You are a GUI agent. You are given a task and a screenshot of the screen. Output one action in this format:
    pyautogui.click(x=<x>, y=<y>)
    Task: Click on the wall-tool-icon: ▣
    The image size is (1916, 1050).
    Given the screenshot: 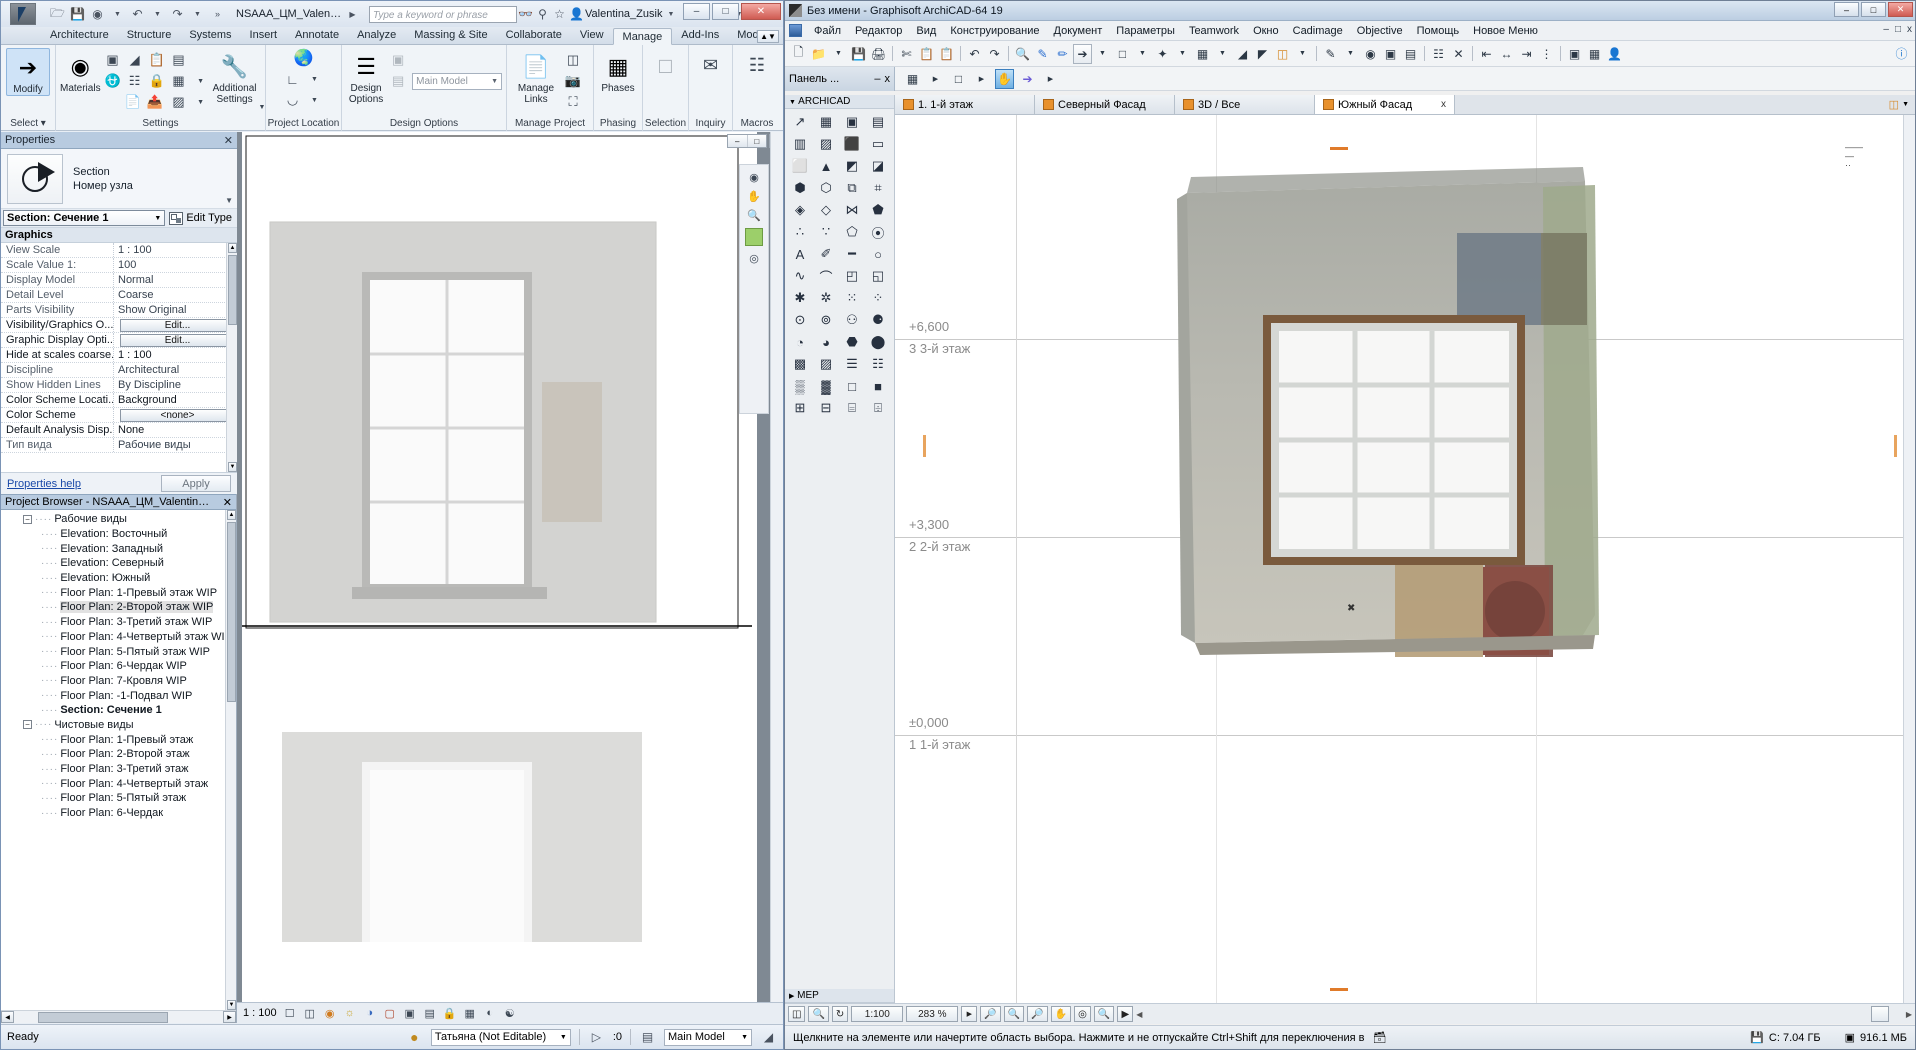 What is the action you would take?
    pyautogui.click(x=852, y=122)
    